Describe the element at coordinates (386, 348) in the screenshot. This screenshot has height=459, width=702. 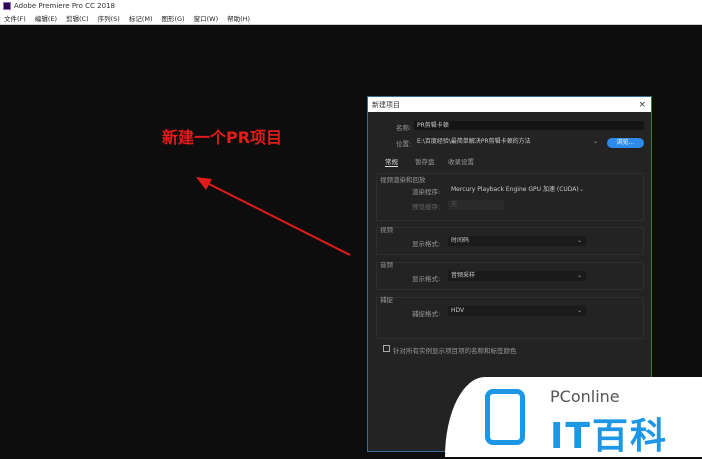
I see `show-labels-checkbox` at that location.